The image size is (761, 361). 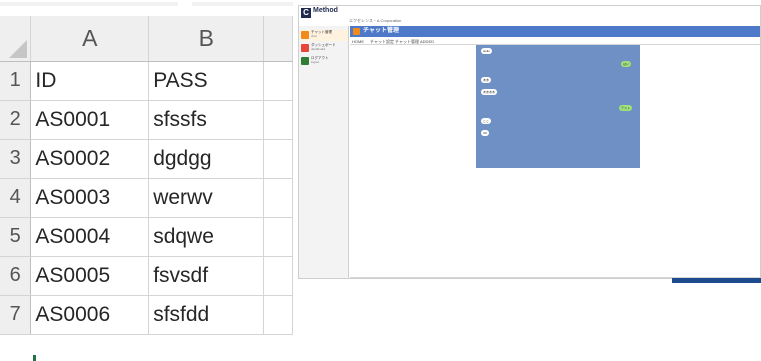 I want to click on chat-bubble: OK, so click(x=485, y=133).